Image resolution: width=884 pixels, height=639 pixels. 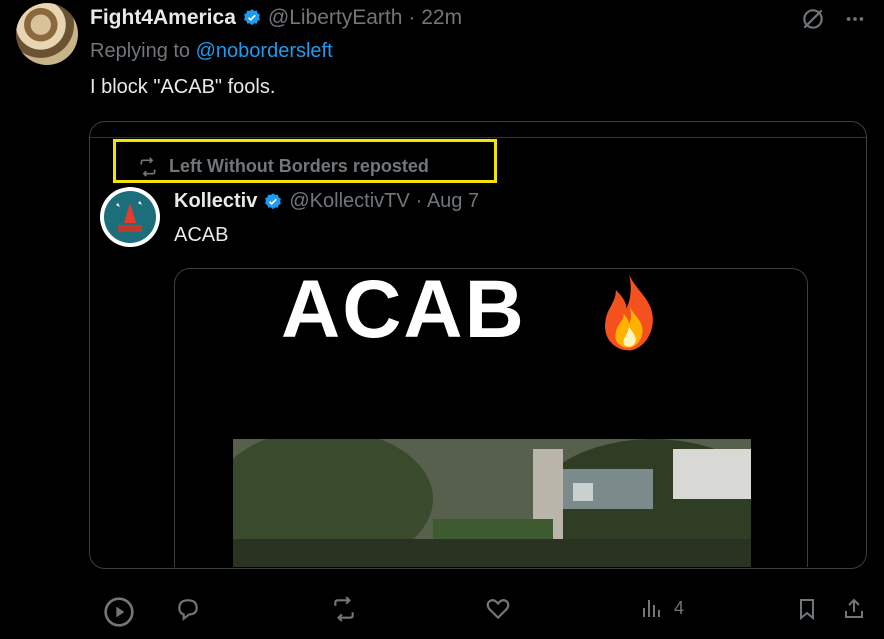 I want to click on reply-button, so click(x=188, y=609).